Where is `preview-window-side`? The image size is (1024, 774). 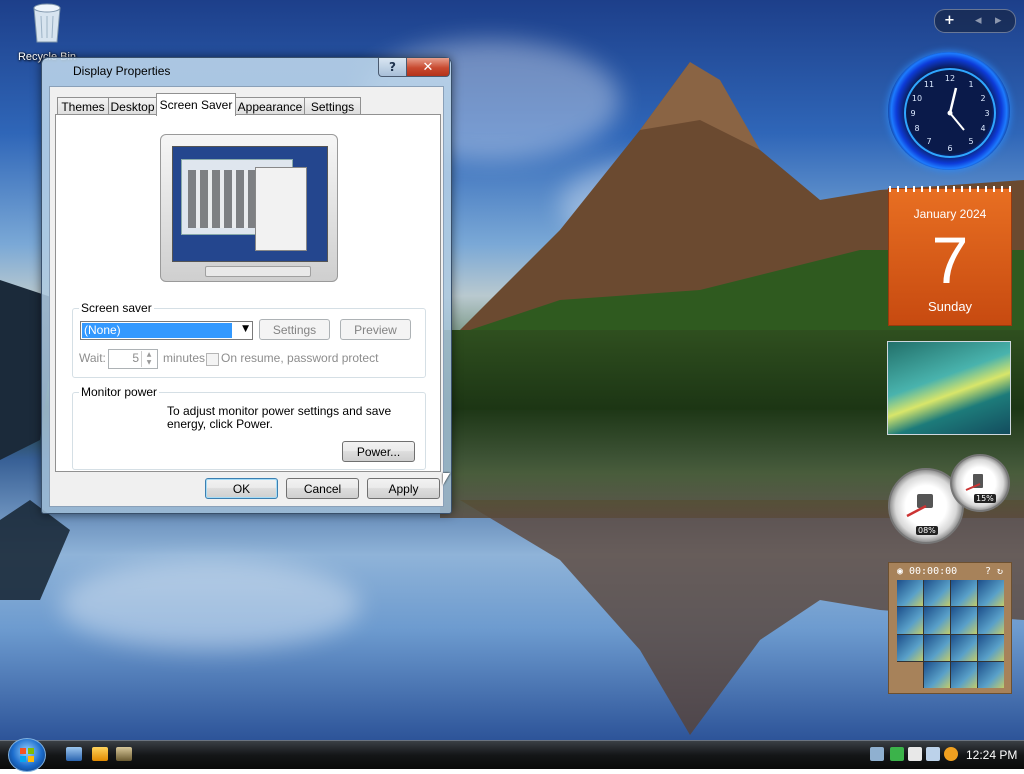 preview-window-side is located at coordinates (281, 209).